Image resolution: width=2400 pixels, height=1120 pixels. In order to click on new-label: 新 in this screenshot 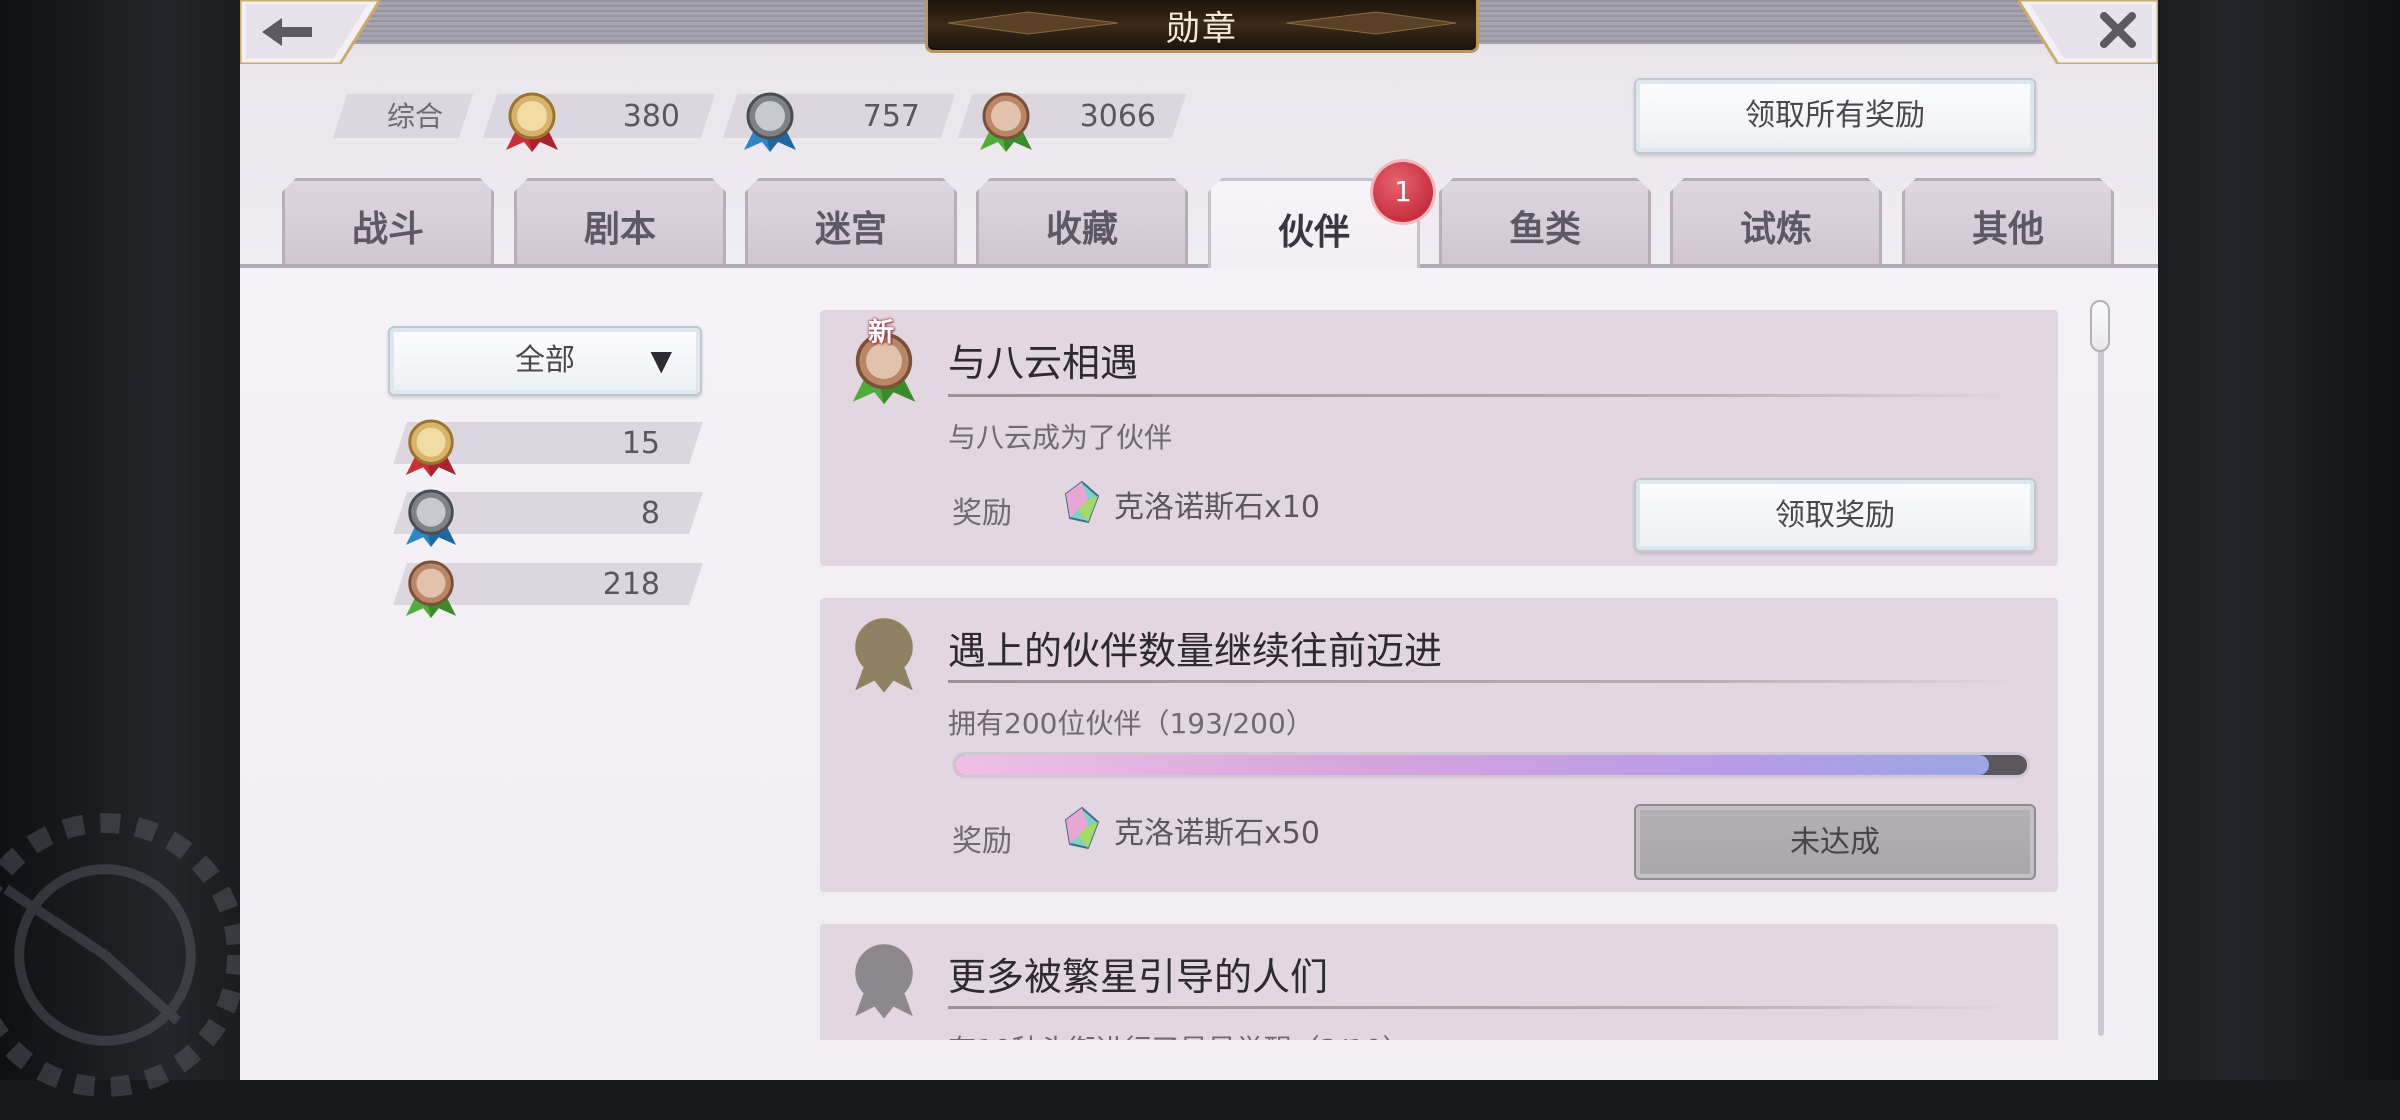, I will do `click(881, 333)`.